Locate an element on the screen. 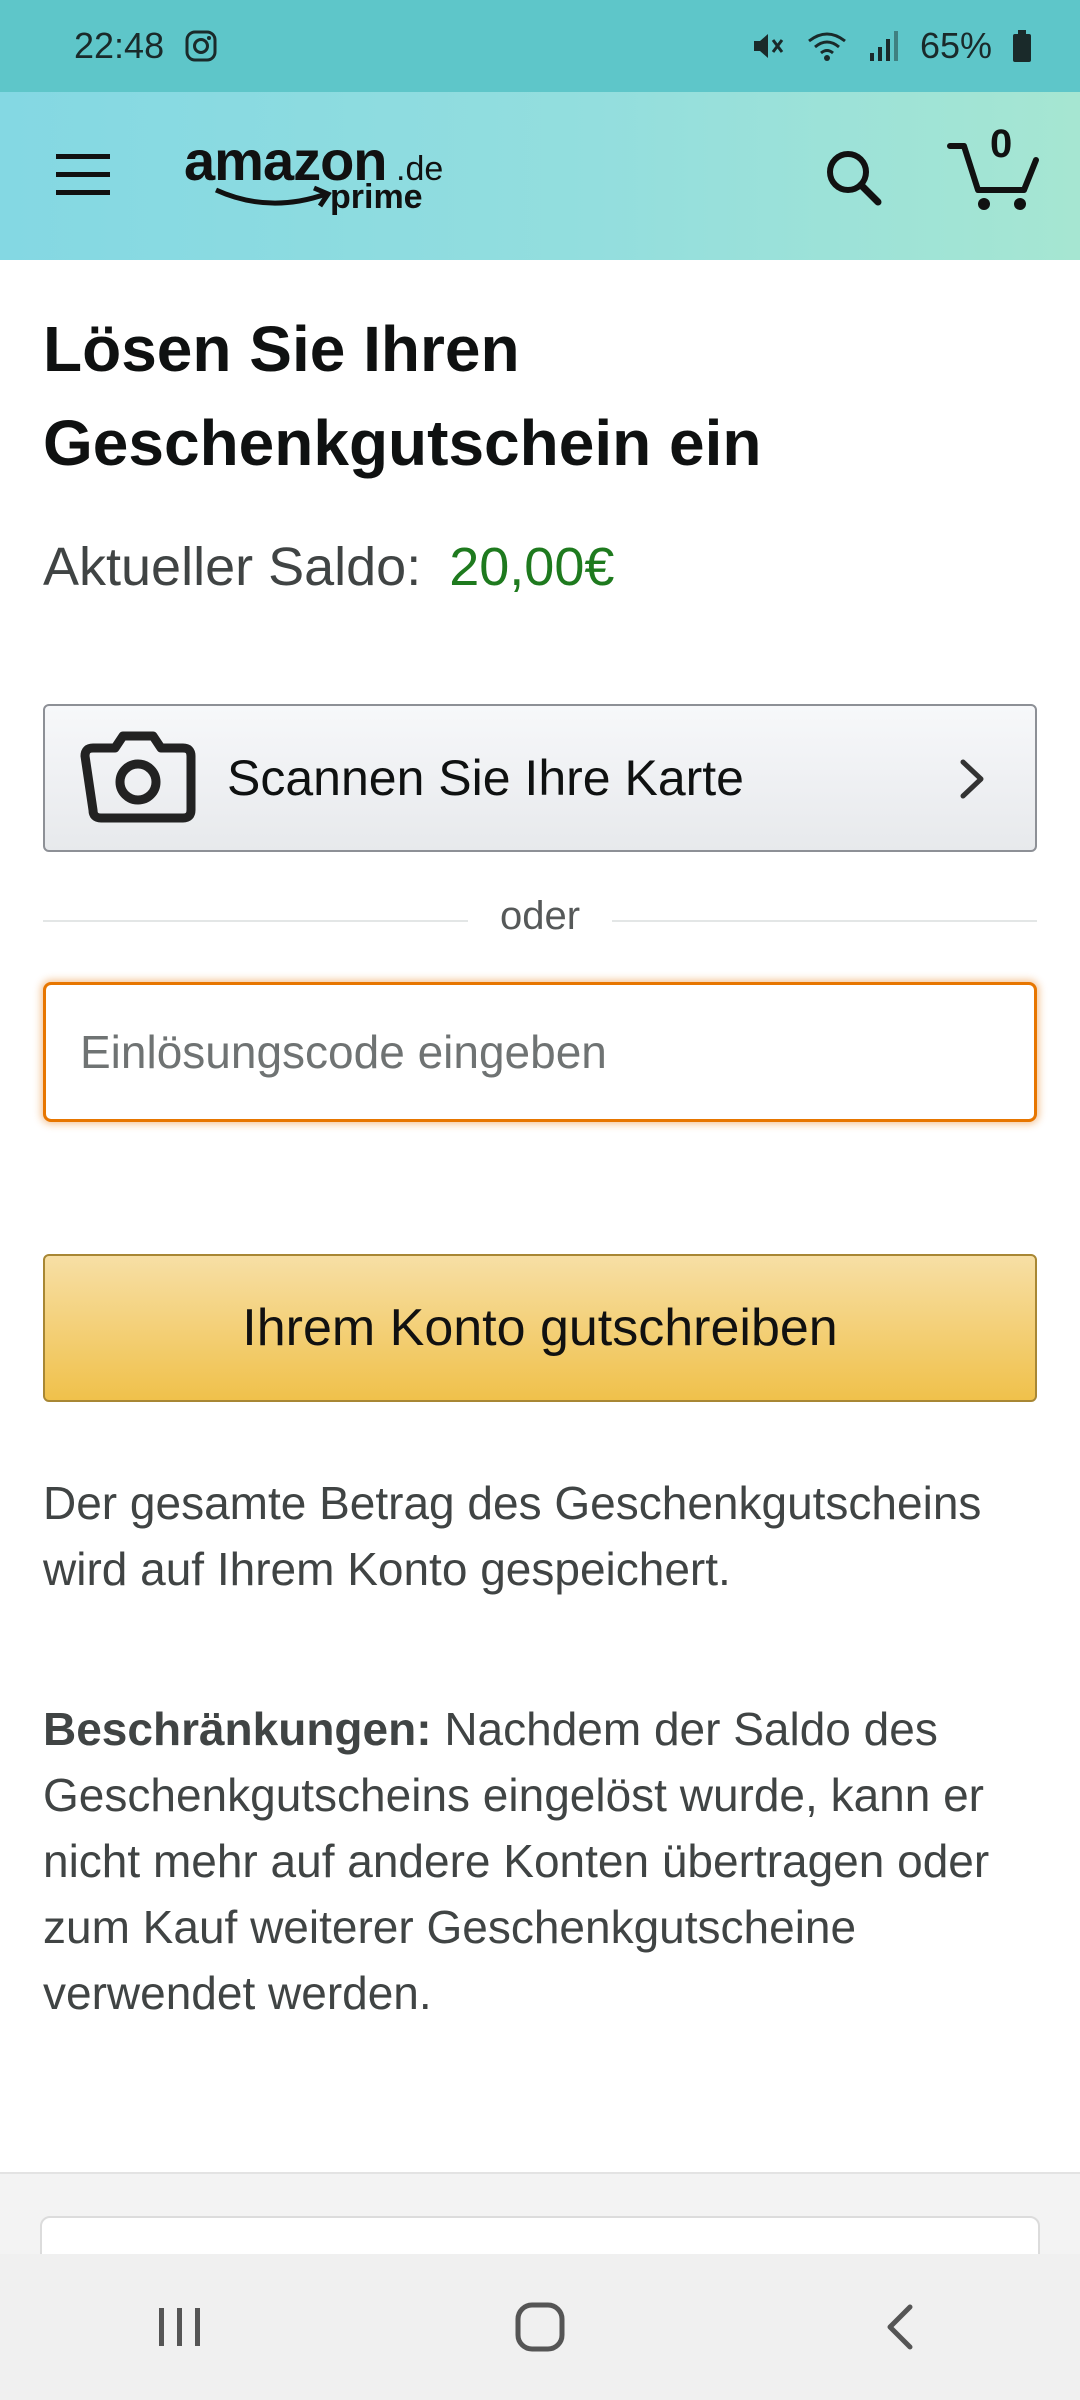 The image size is (1080, 2400). signal-icon is located at coordinates (884, 46).